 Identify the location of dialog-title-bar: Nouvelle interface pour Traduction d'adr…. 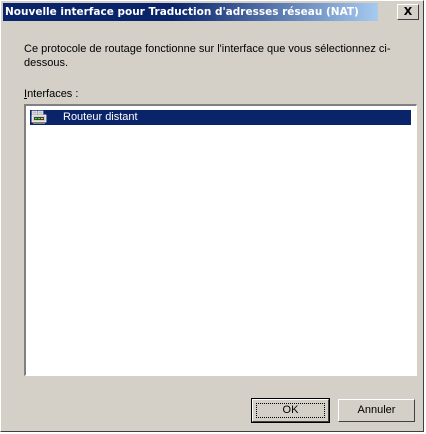
(190, 12).